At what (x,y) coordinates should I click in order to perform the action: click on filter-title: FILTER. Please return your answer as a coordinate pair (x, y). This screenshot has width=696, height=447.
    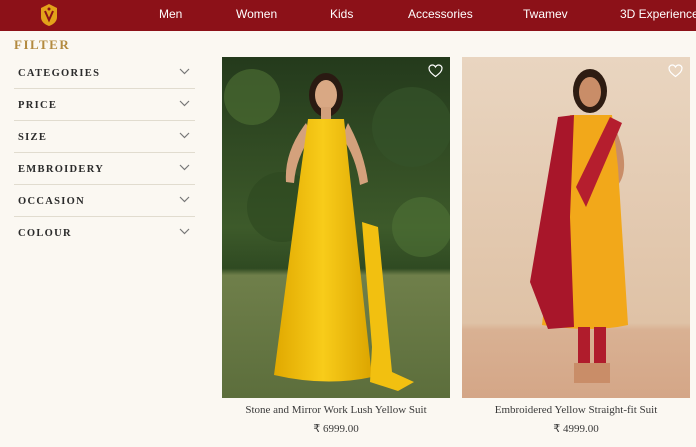
    Looking at the image, I should click on (42, 44).